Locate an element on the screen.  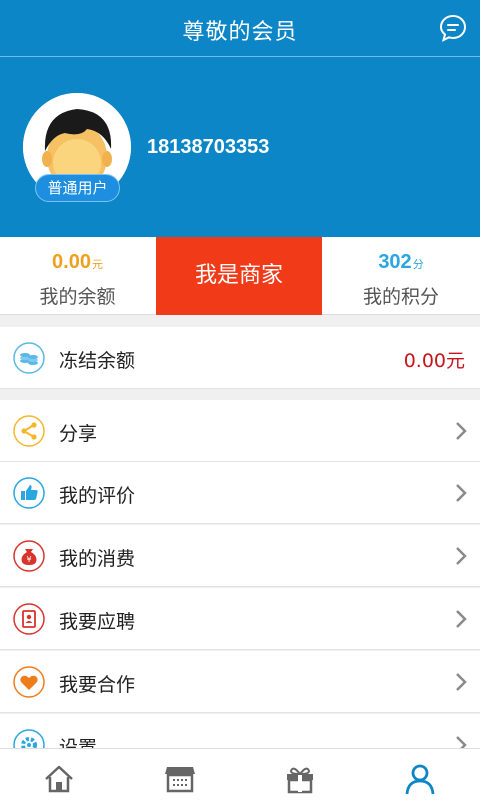
balance-stat: 0.00元 我的余额 is located at coordinates (77, 276).